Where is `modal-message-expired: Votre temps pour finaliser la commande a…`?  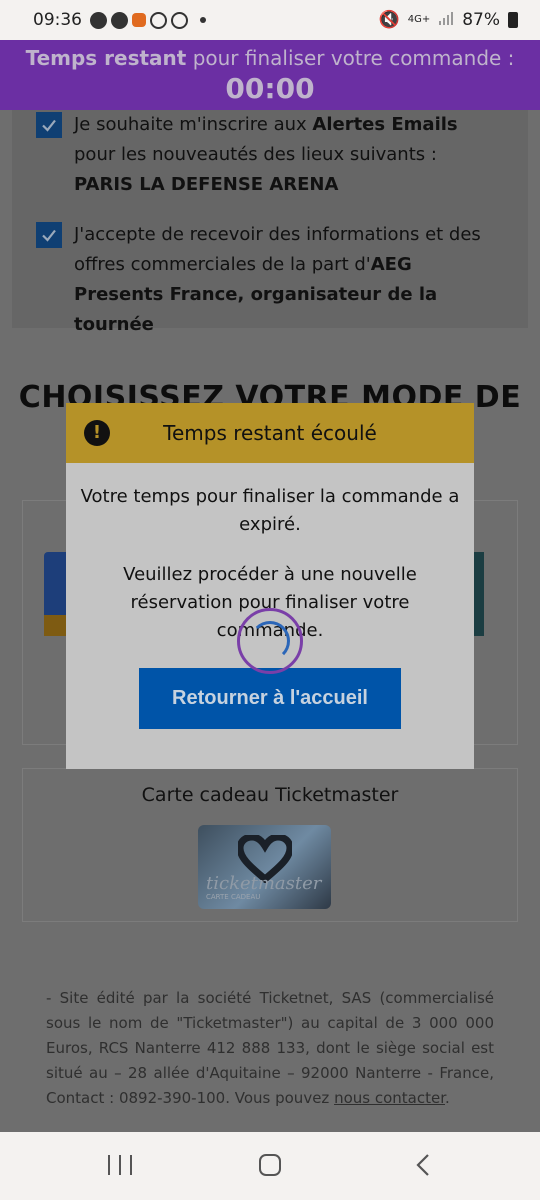
modal-message-expired: Votre temps pour finaliser la commande a… is located at coordinates (270, 510).